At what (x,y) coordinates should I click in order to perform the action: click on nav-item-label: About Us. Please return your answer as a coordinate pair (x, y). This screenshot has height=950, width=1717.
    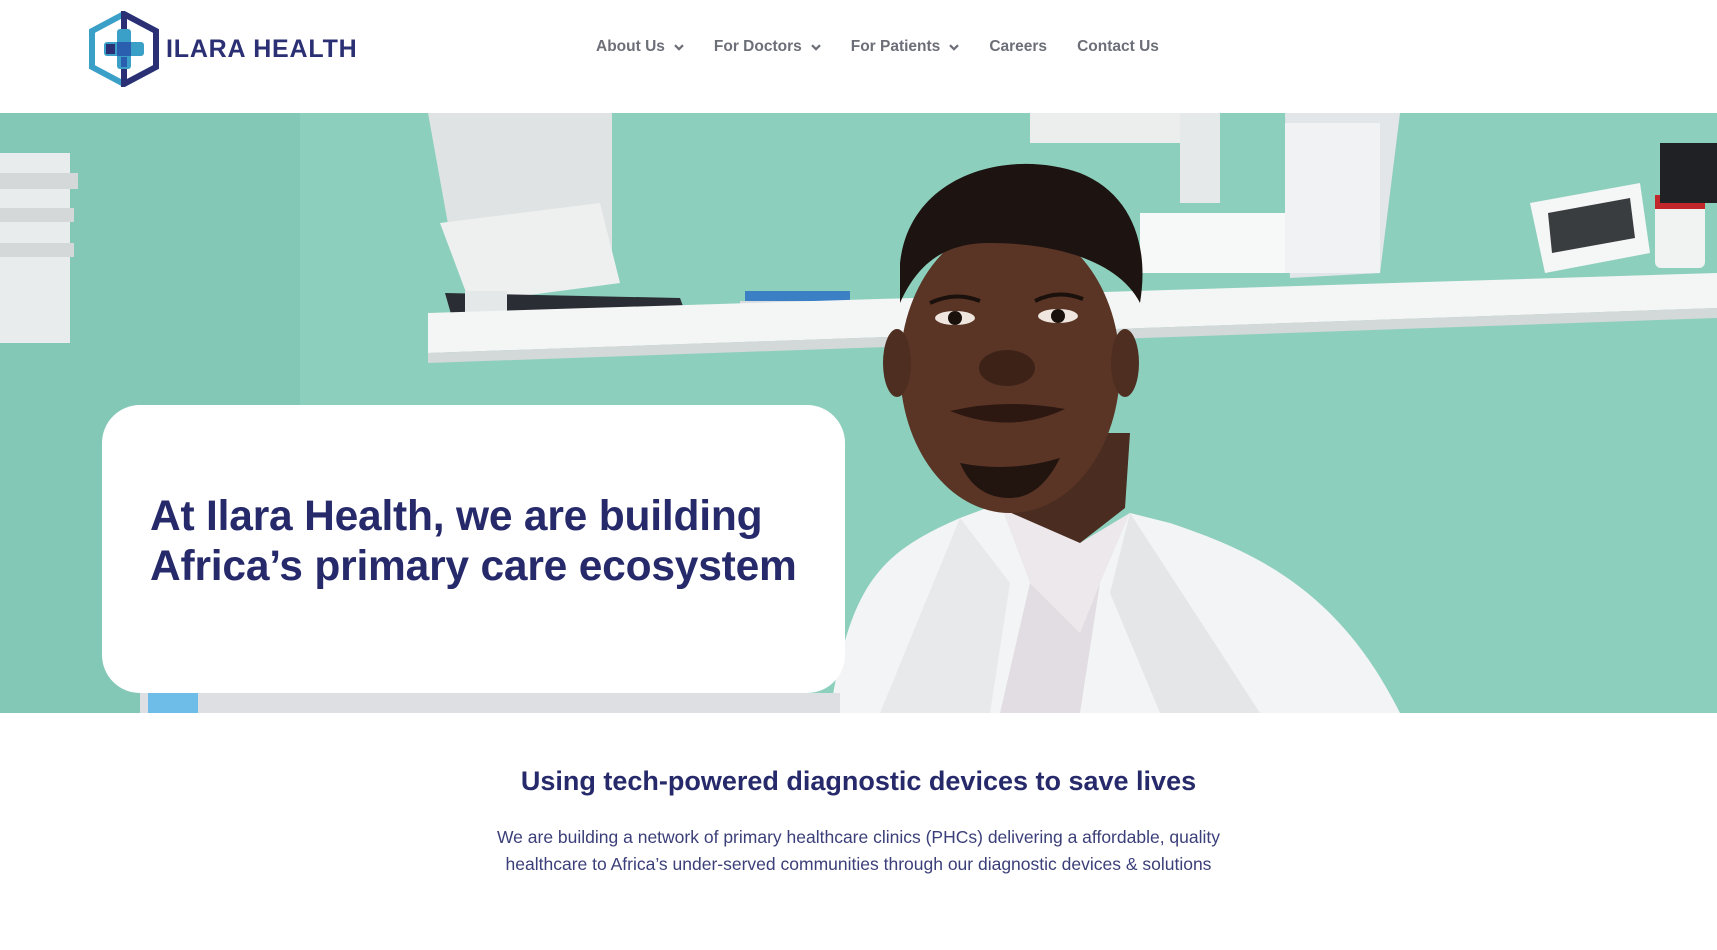
    Looking at the image, I should click on (630, 46).